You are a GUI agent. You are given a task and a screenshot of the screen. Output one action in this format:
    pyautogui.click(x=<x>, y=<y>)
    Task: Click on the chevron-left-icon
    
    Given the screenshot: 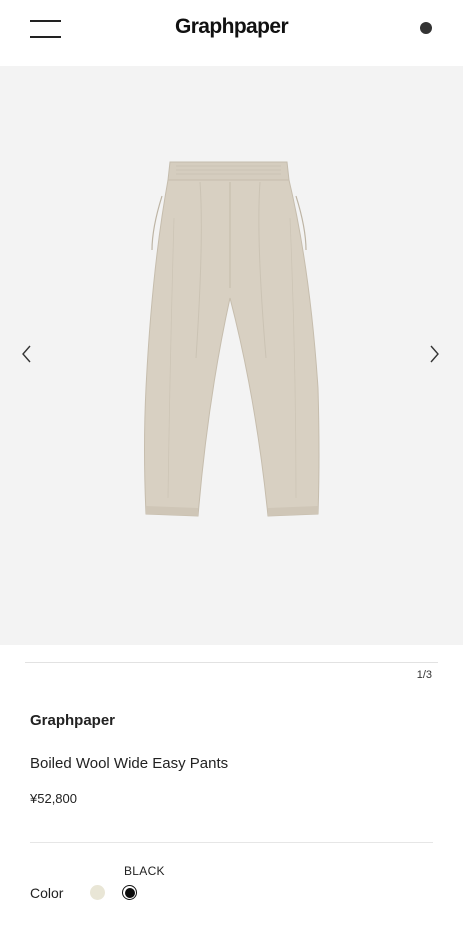 What is the action you would take?
    pyautogui.click(x=26, y=354)
    